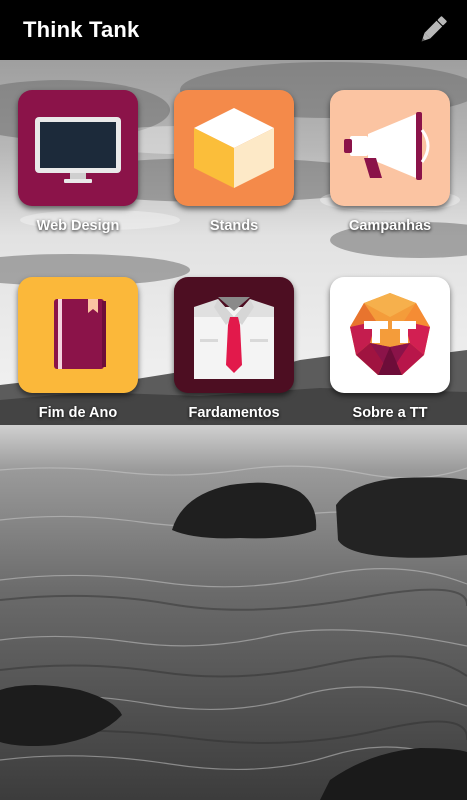 The height and width of the screenshot is (800, 467). Describe the element at coordinates (234, 226) in the screenshot. I see `tile-label: Stands` at that location.